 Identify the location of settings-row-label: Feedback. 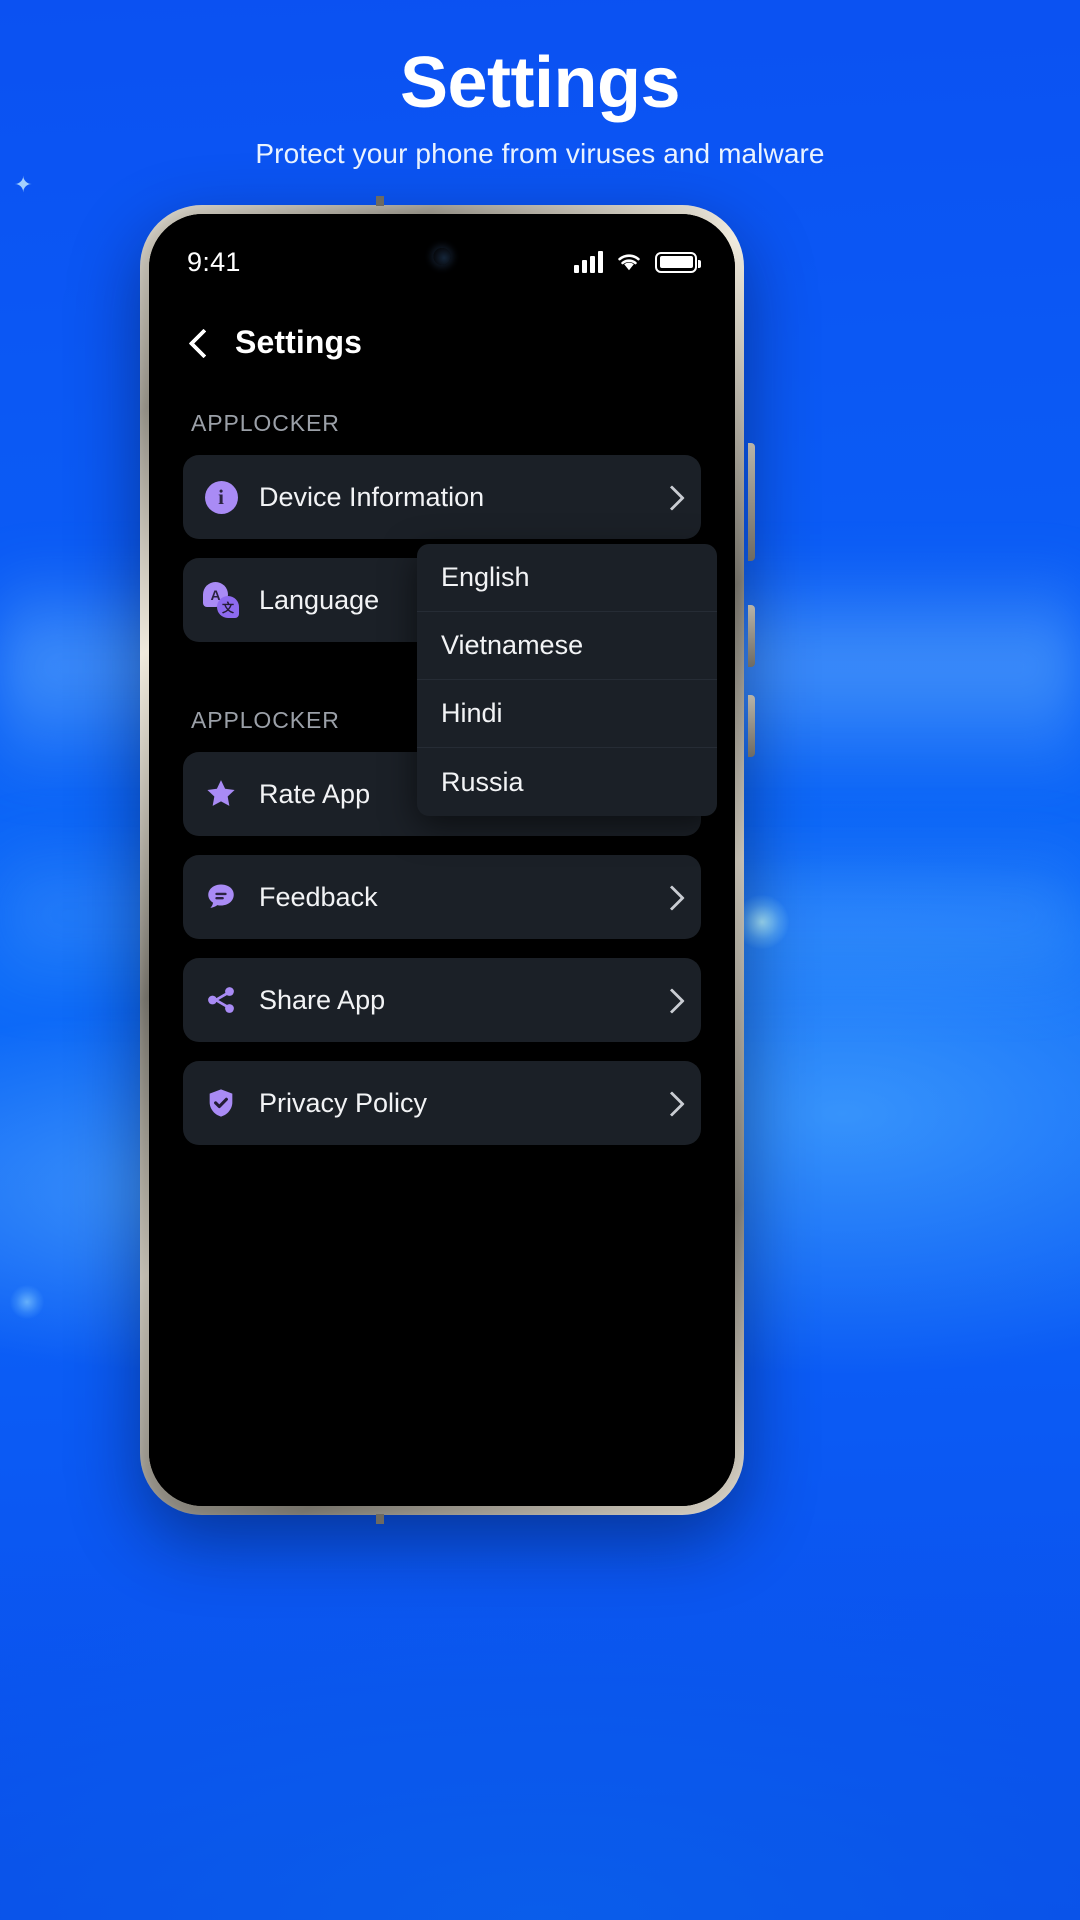
(318, 896).